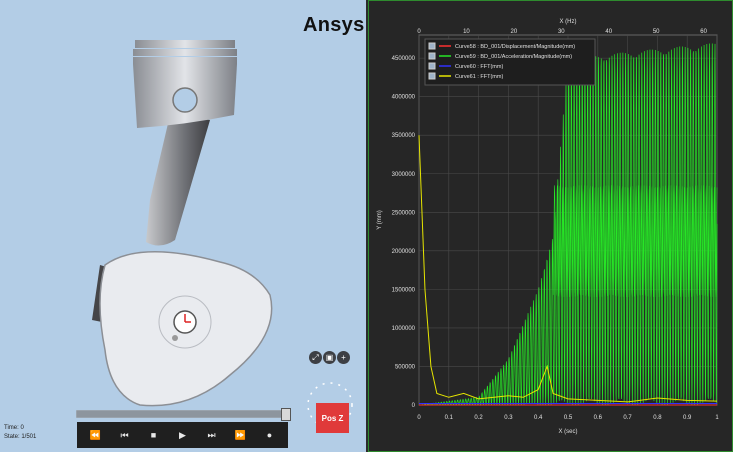 This screenshot has width=733, height=452. I want to click on step-forward-button: ⏭, so click(212, 435).